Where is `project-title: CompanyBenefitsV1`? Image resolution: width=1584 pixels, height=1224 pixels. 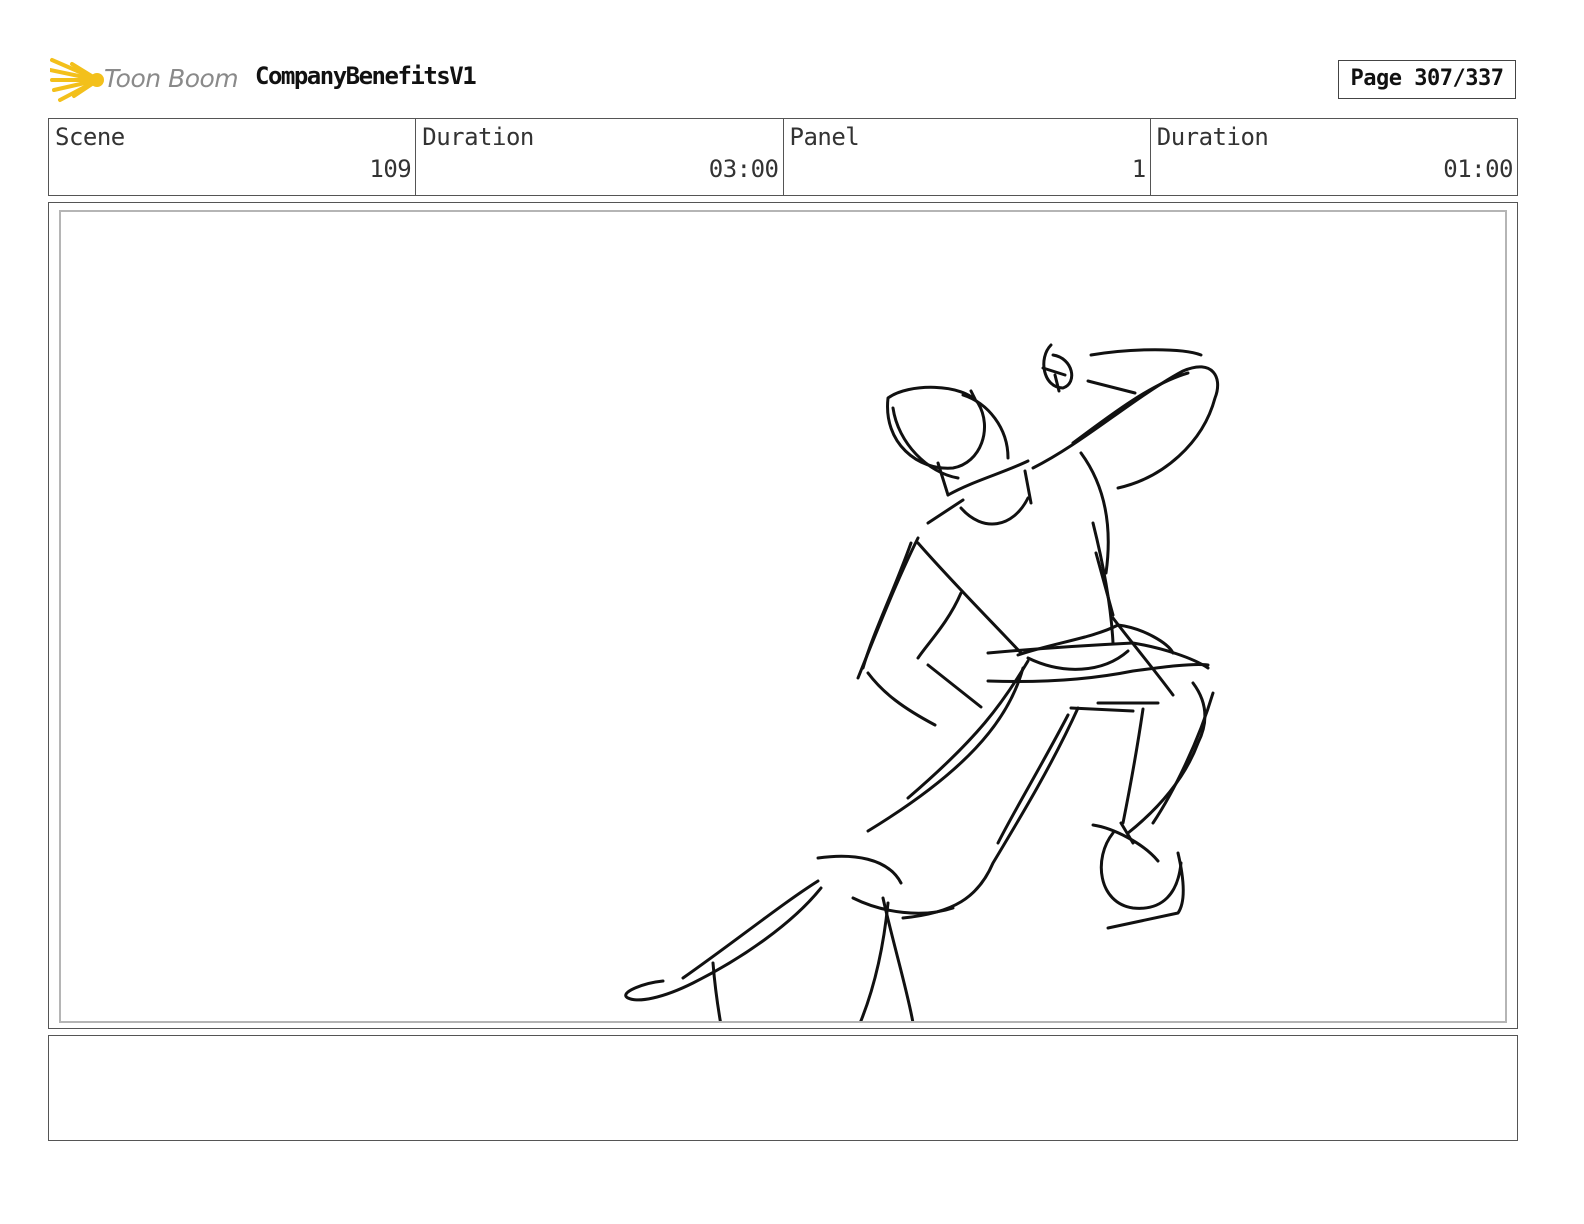 project-title: CompanyBenefitsV1 is located at coordinates (366, 76).